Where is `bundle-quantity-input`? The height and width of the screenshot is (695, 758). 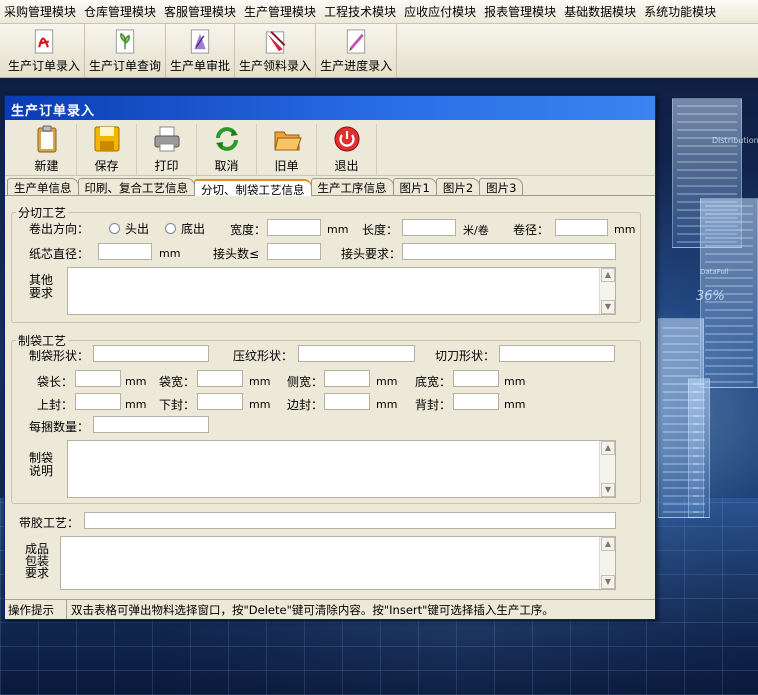 bundle-quantity-input is located at coordinates (151, 424).